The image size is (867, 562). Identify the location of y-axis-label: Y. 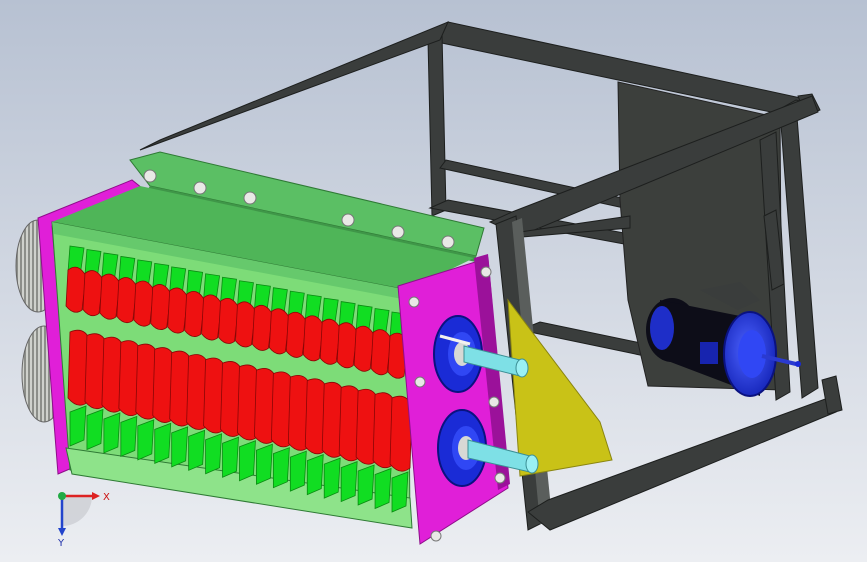
(61, 543).